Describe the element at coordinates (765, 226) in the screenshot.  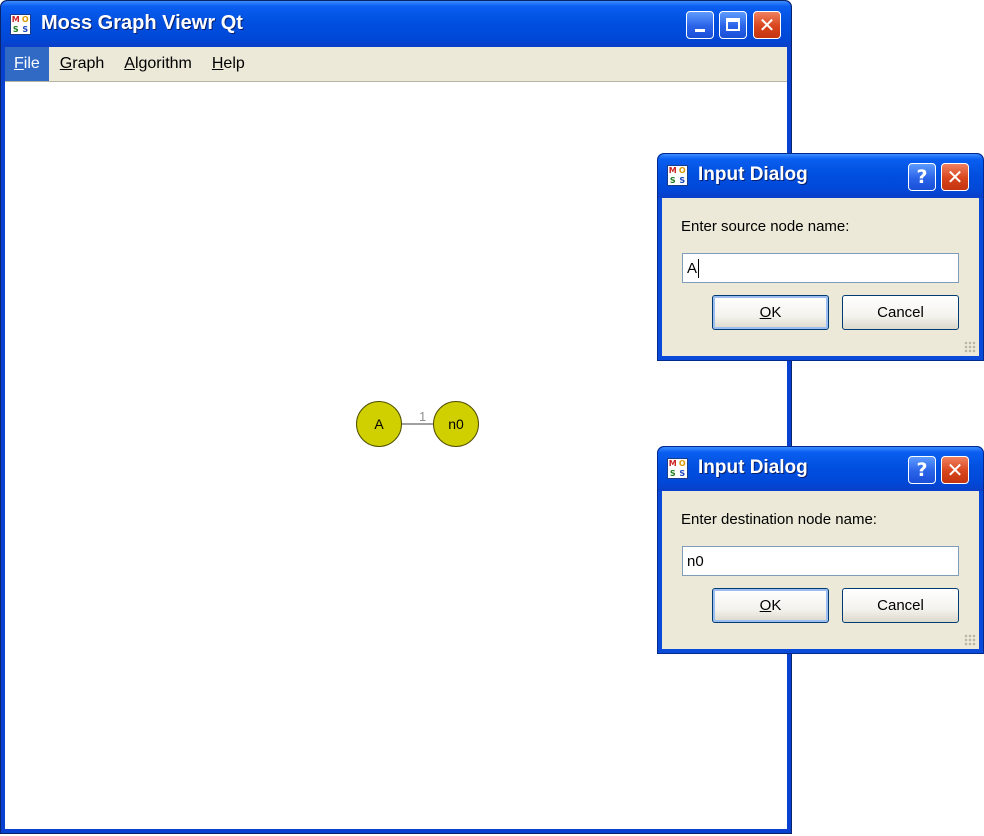
I see `source-prompt-label: Enter source node name:` at that location.